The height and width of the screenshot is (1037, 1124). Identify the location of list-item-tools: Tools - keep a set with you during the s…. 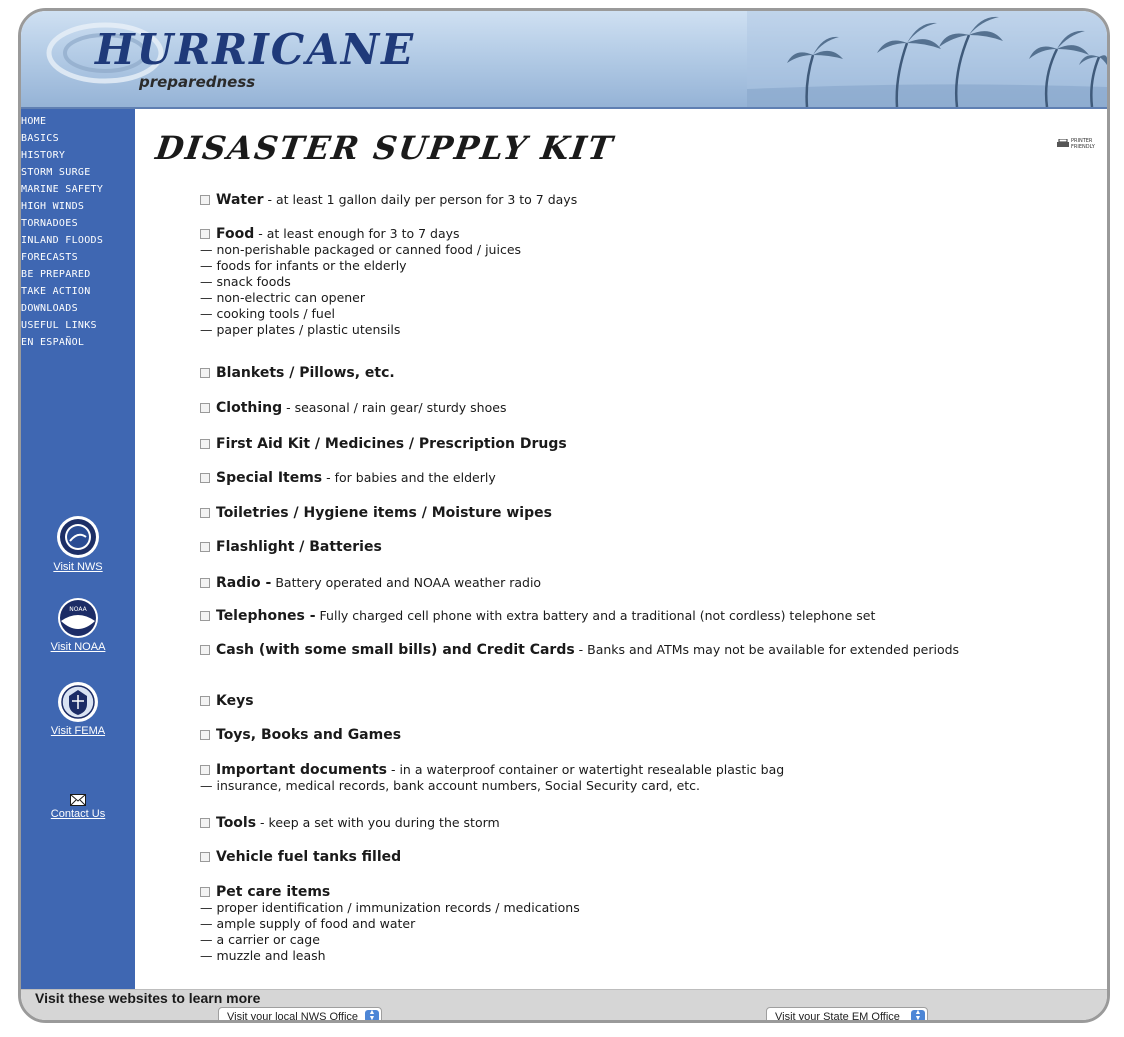
(350, 823).